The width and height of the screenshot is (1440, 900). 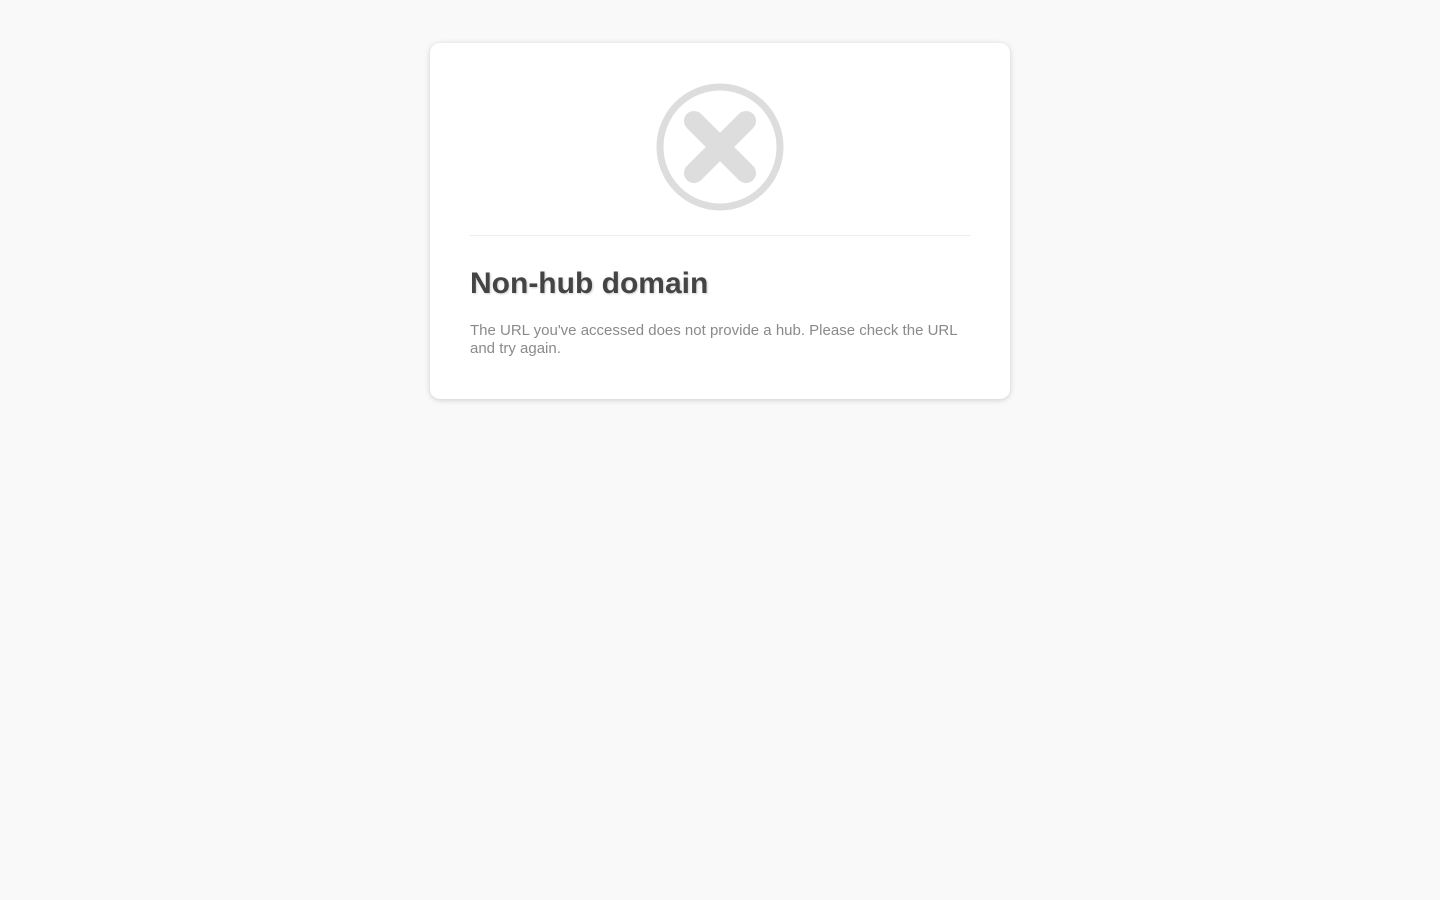 I want to click on circle-x-icon, so click(x=720, y=147).